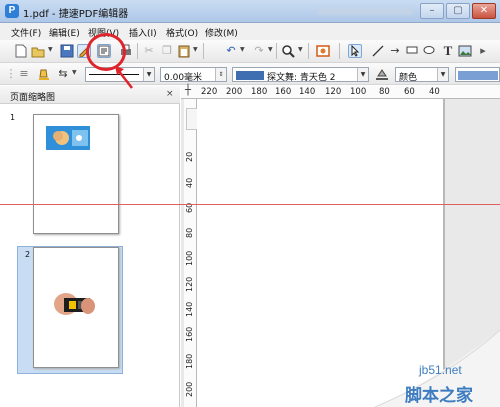  What do you see at coordinates (183, 78) in the screenshot?
I see `line-width-value: 0.00毫米` at bounding box center [183, 78].